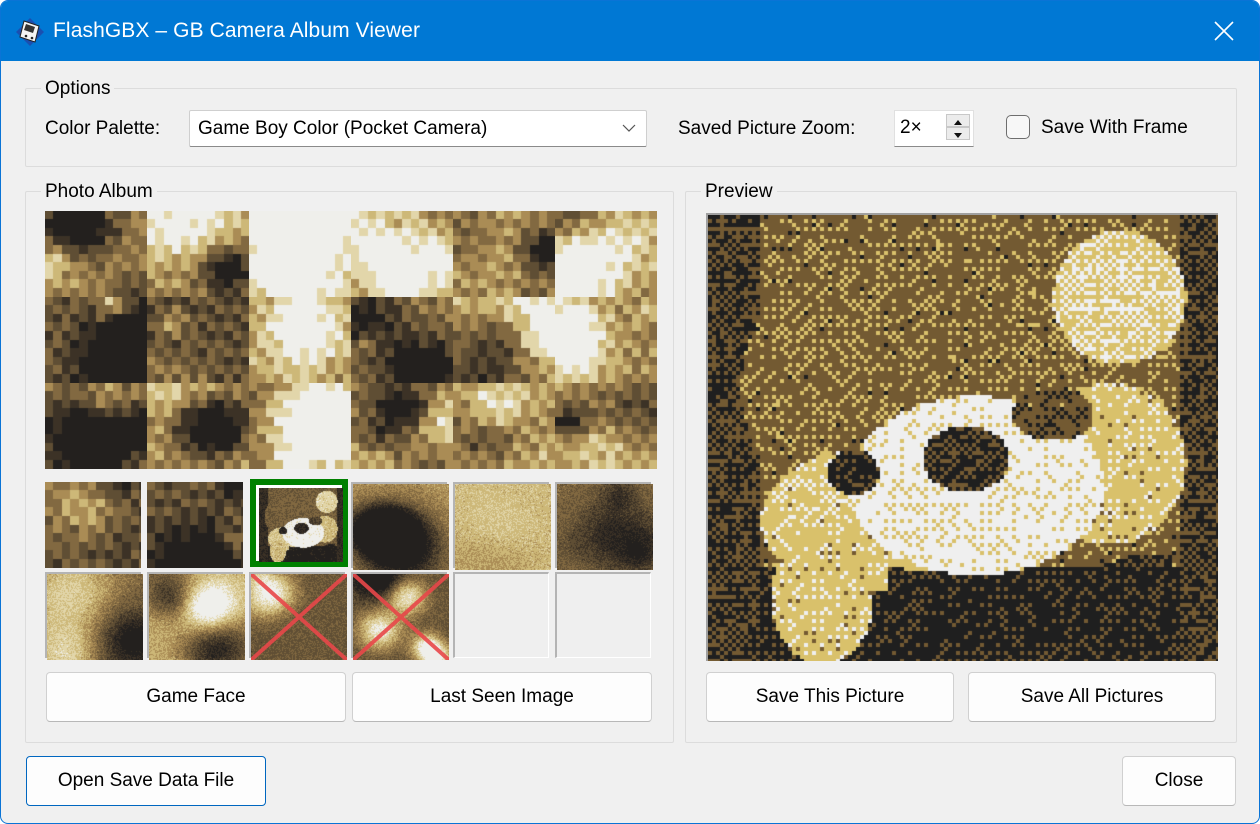 This screenshot has width=1260, height=824. I want to click on last-seen-image-button: Last Seen Image, so click(502, 697).